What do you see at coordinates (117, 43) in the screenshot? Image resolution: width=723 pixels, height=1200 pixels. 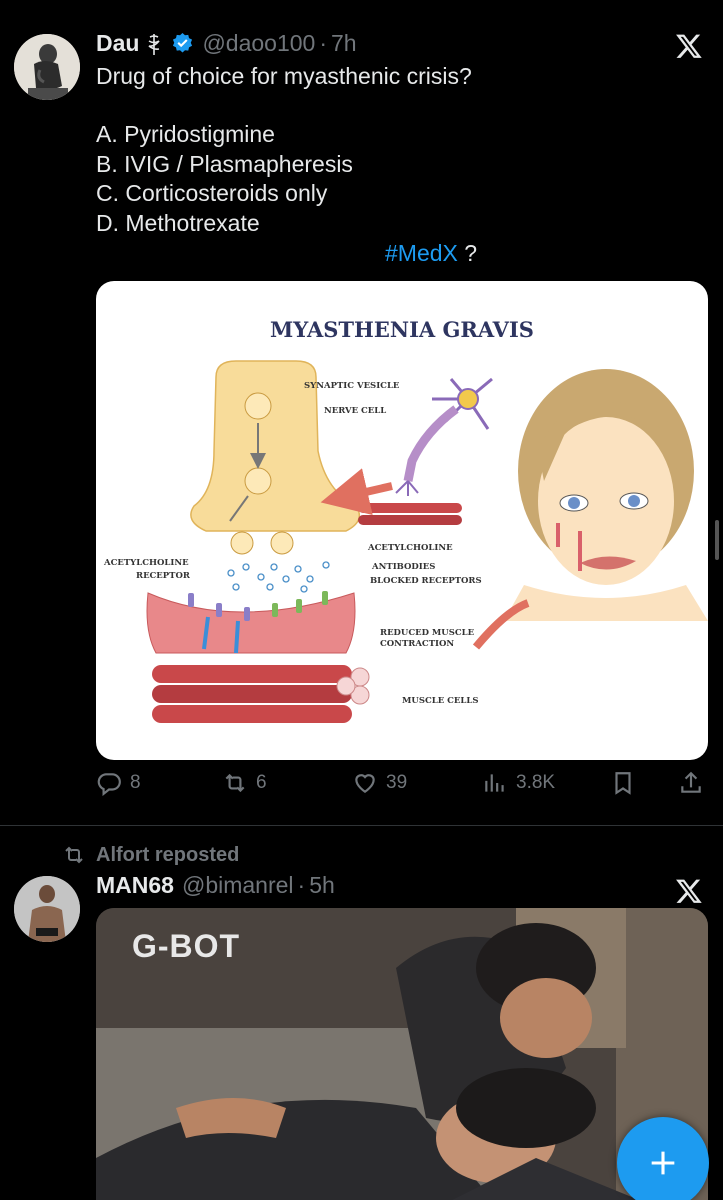 I see `author-name: Dau` at bounding box center [117, 43].